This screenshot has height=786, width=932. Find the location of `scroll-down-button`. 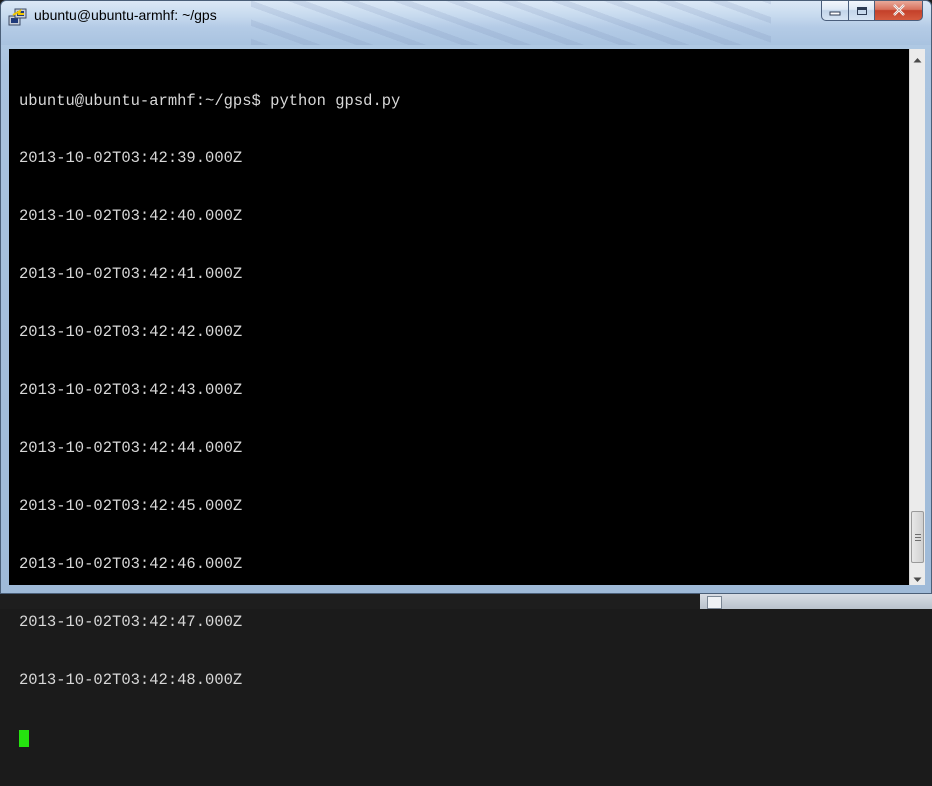

scroll-down-button is located at coordinates (917, 577).